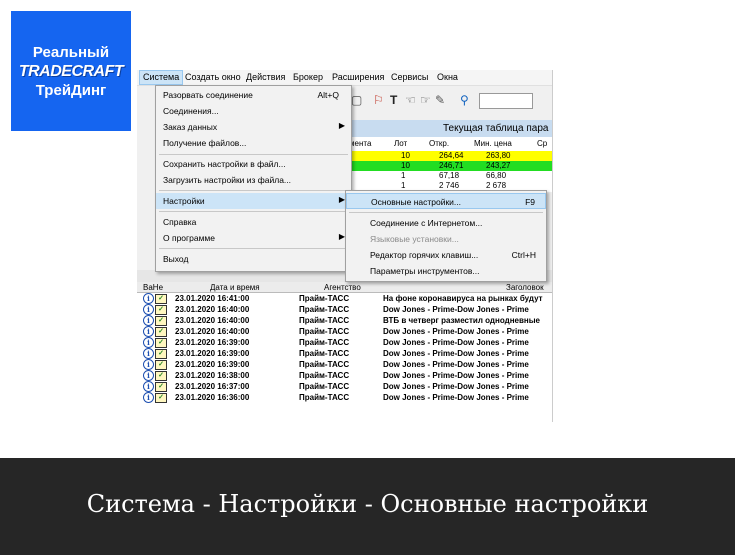 This screenshot has height=555, width=735. I want to click on alert-icon: ⚐, so click(378, 100).